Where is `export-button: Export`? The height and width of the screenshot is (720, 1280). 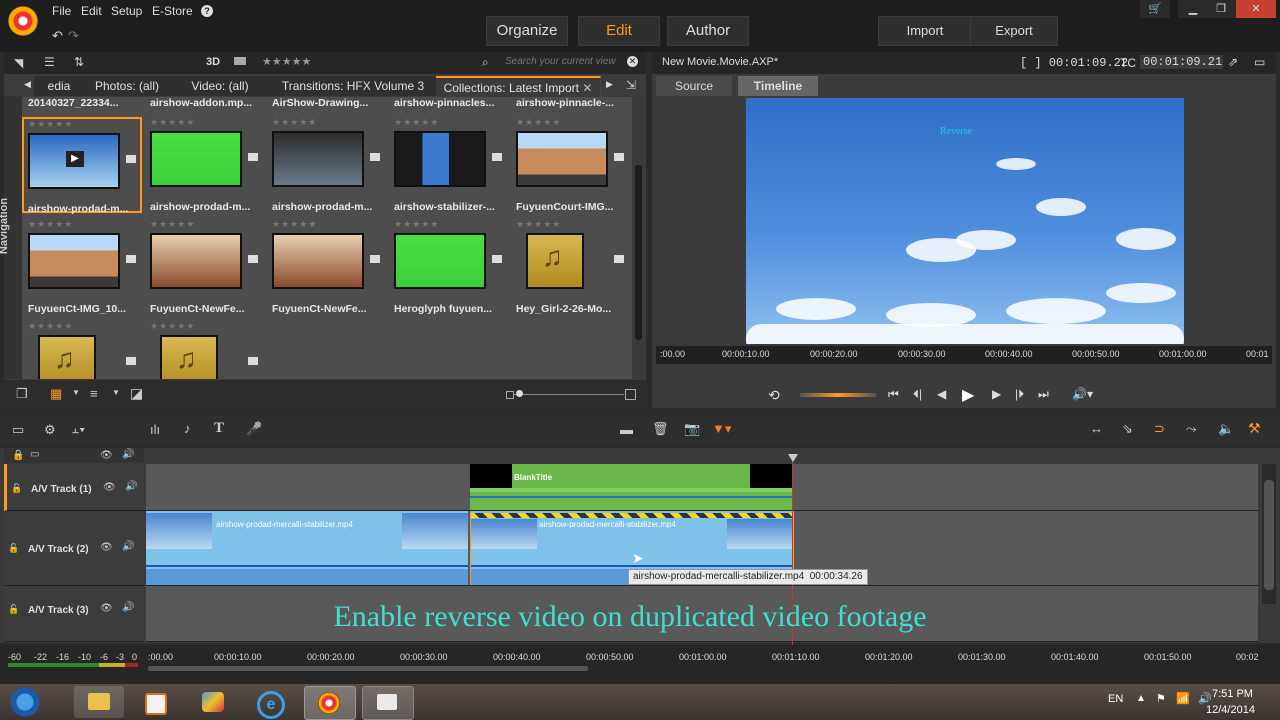 export-button: Export is located at coordinates (1014, 31).